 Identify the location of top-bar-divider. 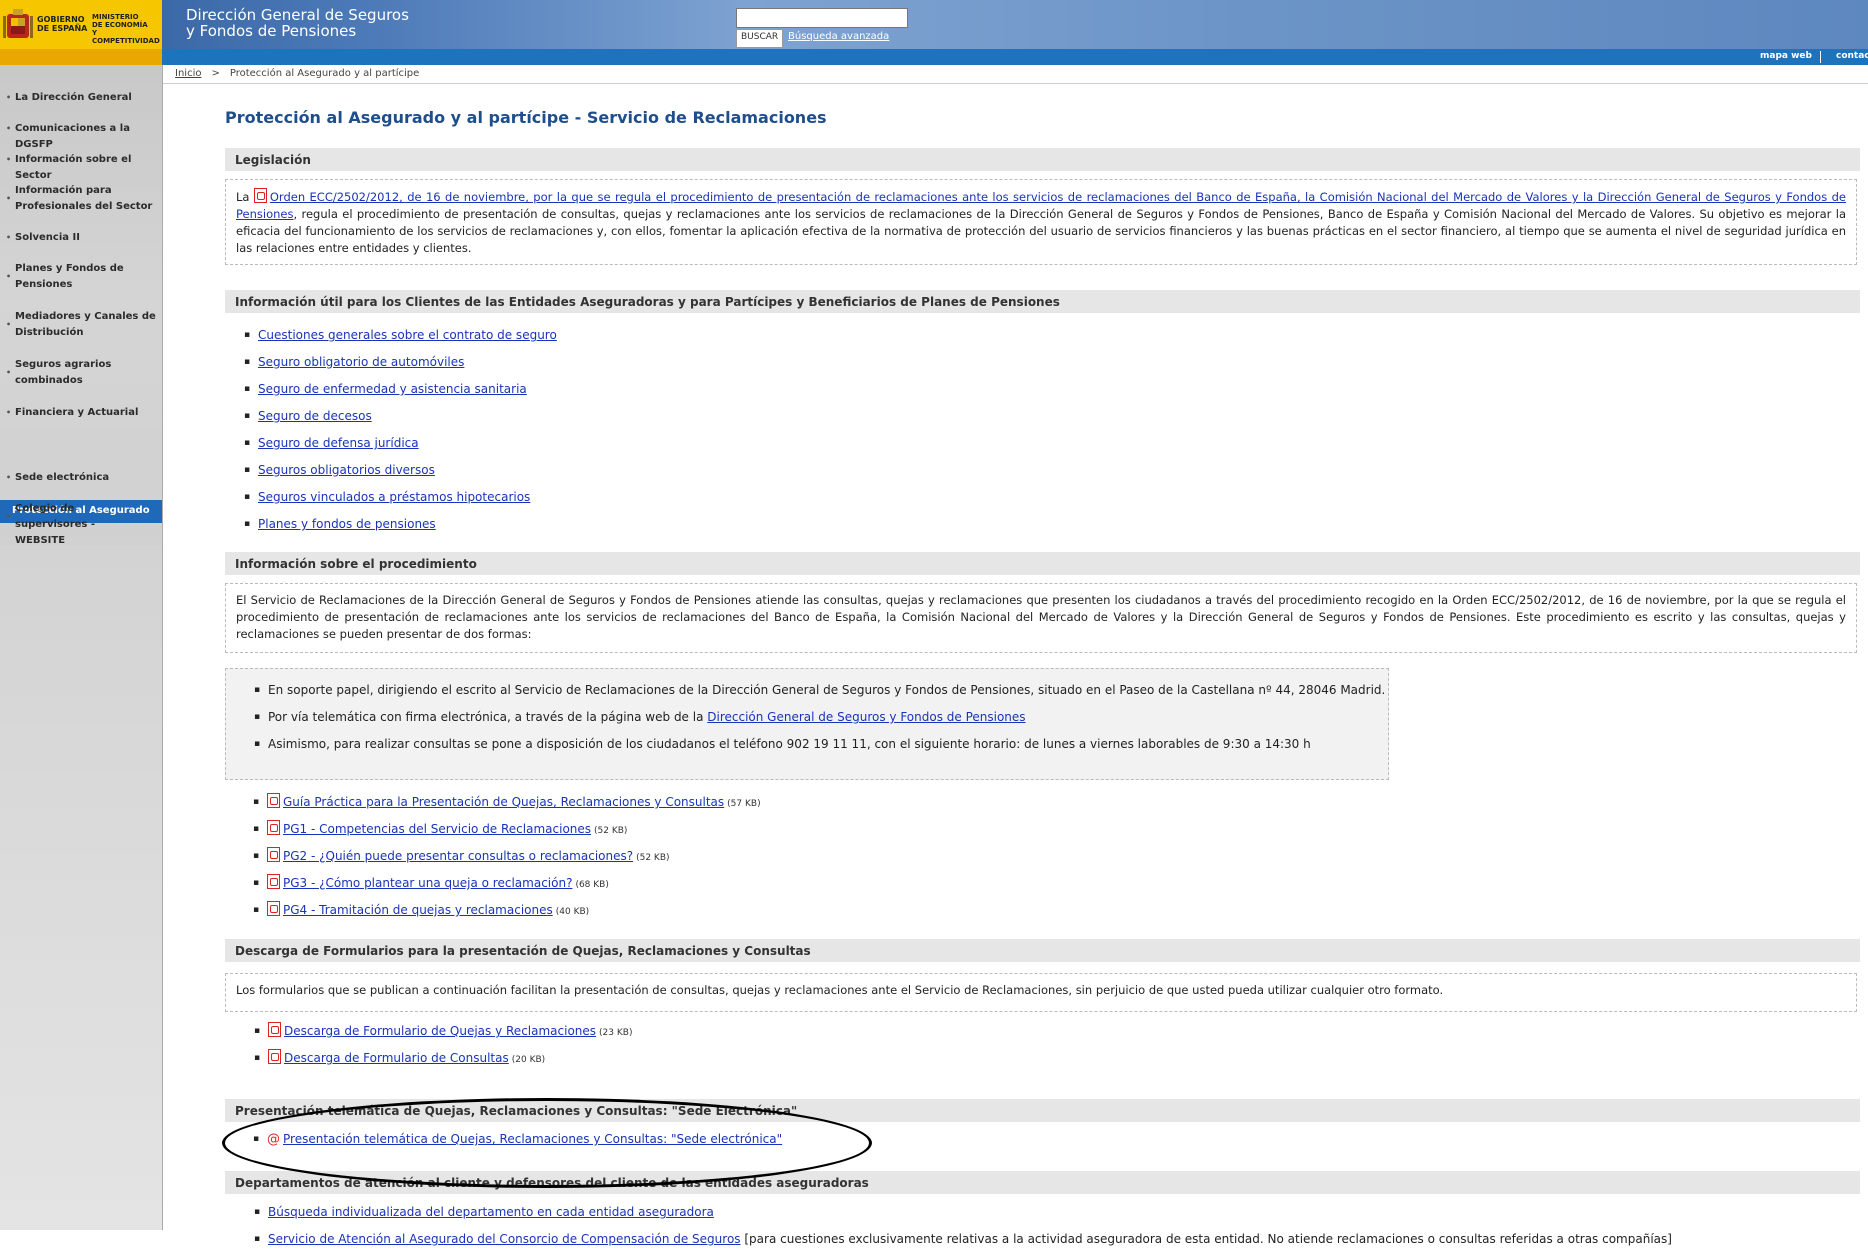
(1820, 57).